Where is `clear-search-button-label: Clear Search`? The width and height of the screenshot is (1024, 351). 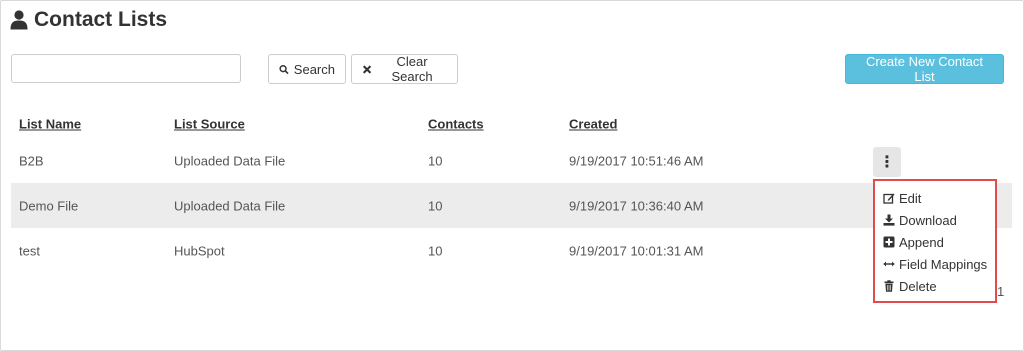 clear-search-button-label: Clear Search is located at coordinates (412, 69).